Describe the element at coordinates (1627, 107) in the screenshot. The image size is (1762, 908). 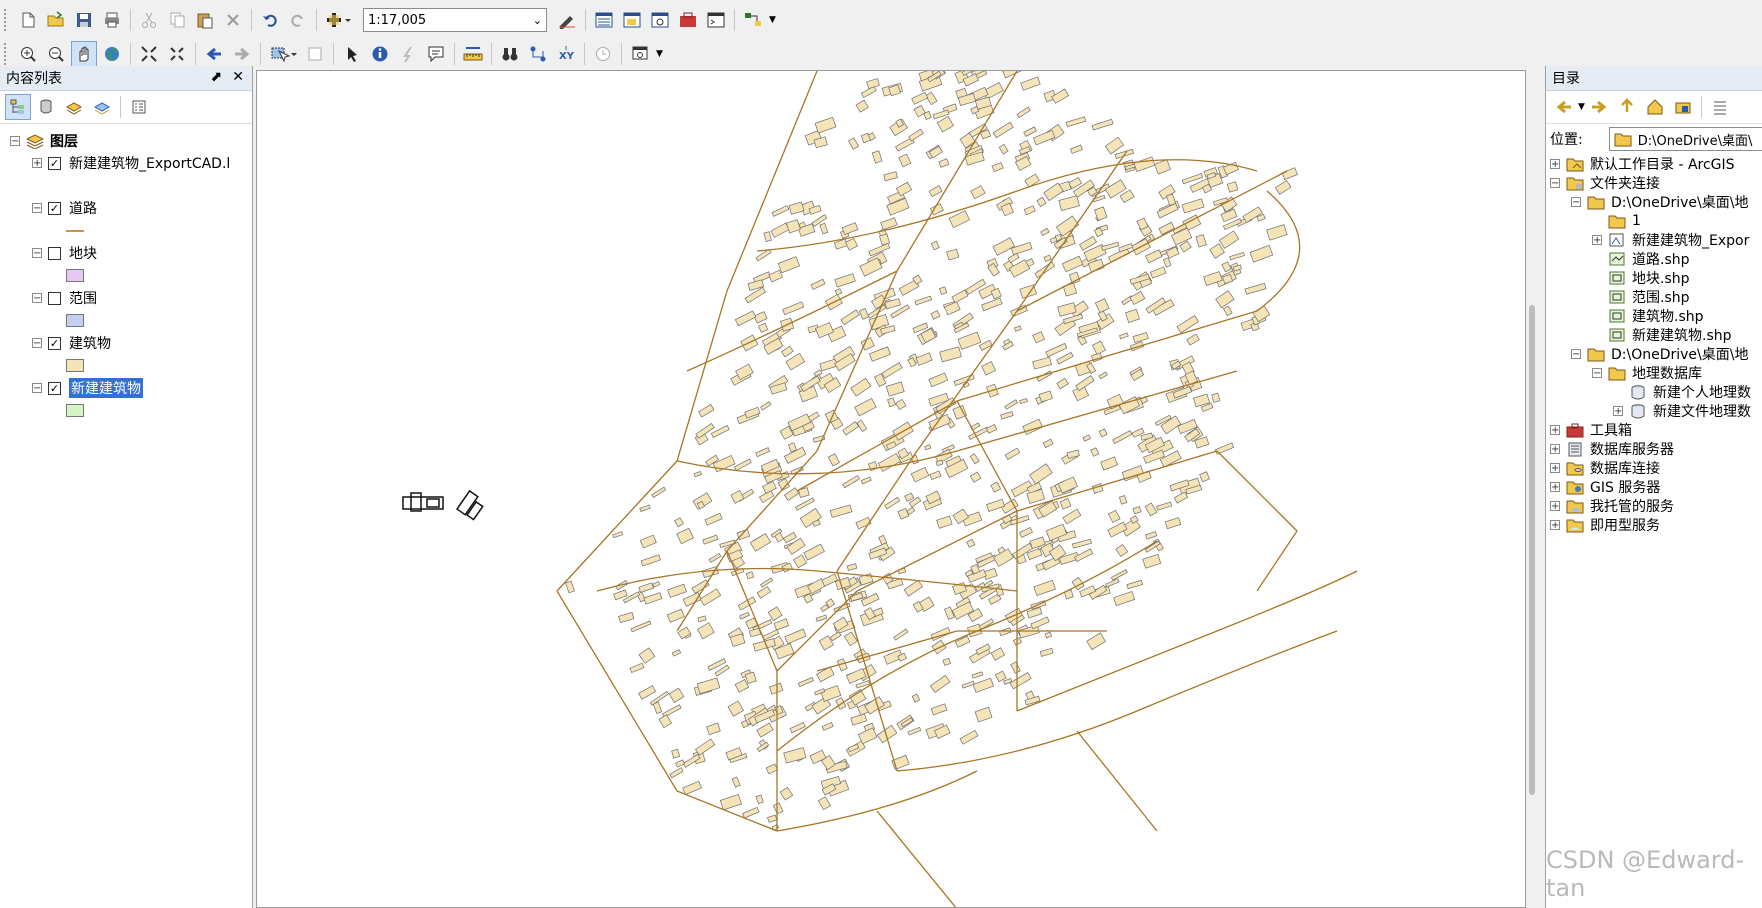
I see `up-one-level-icon` at that location.